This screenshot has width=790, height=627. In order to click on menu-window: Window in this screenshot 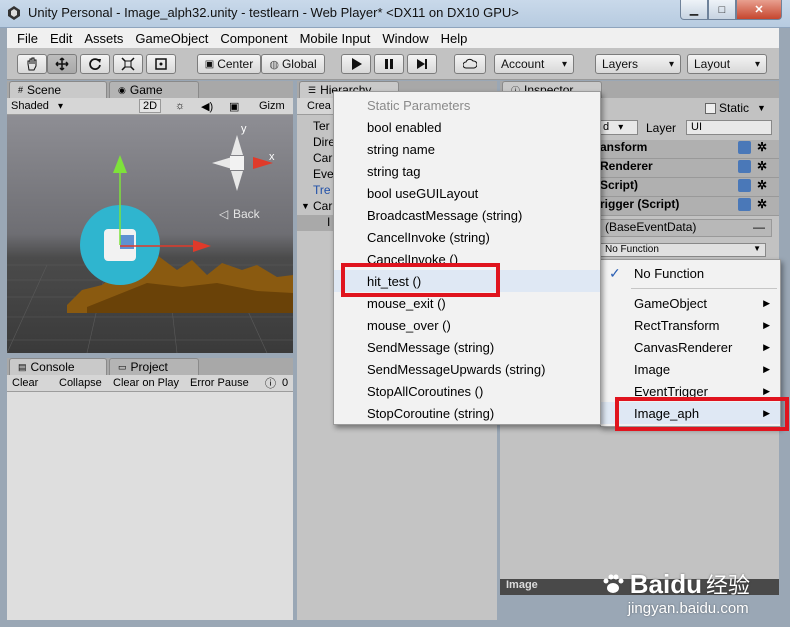, I will do `click(405, 38)`.